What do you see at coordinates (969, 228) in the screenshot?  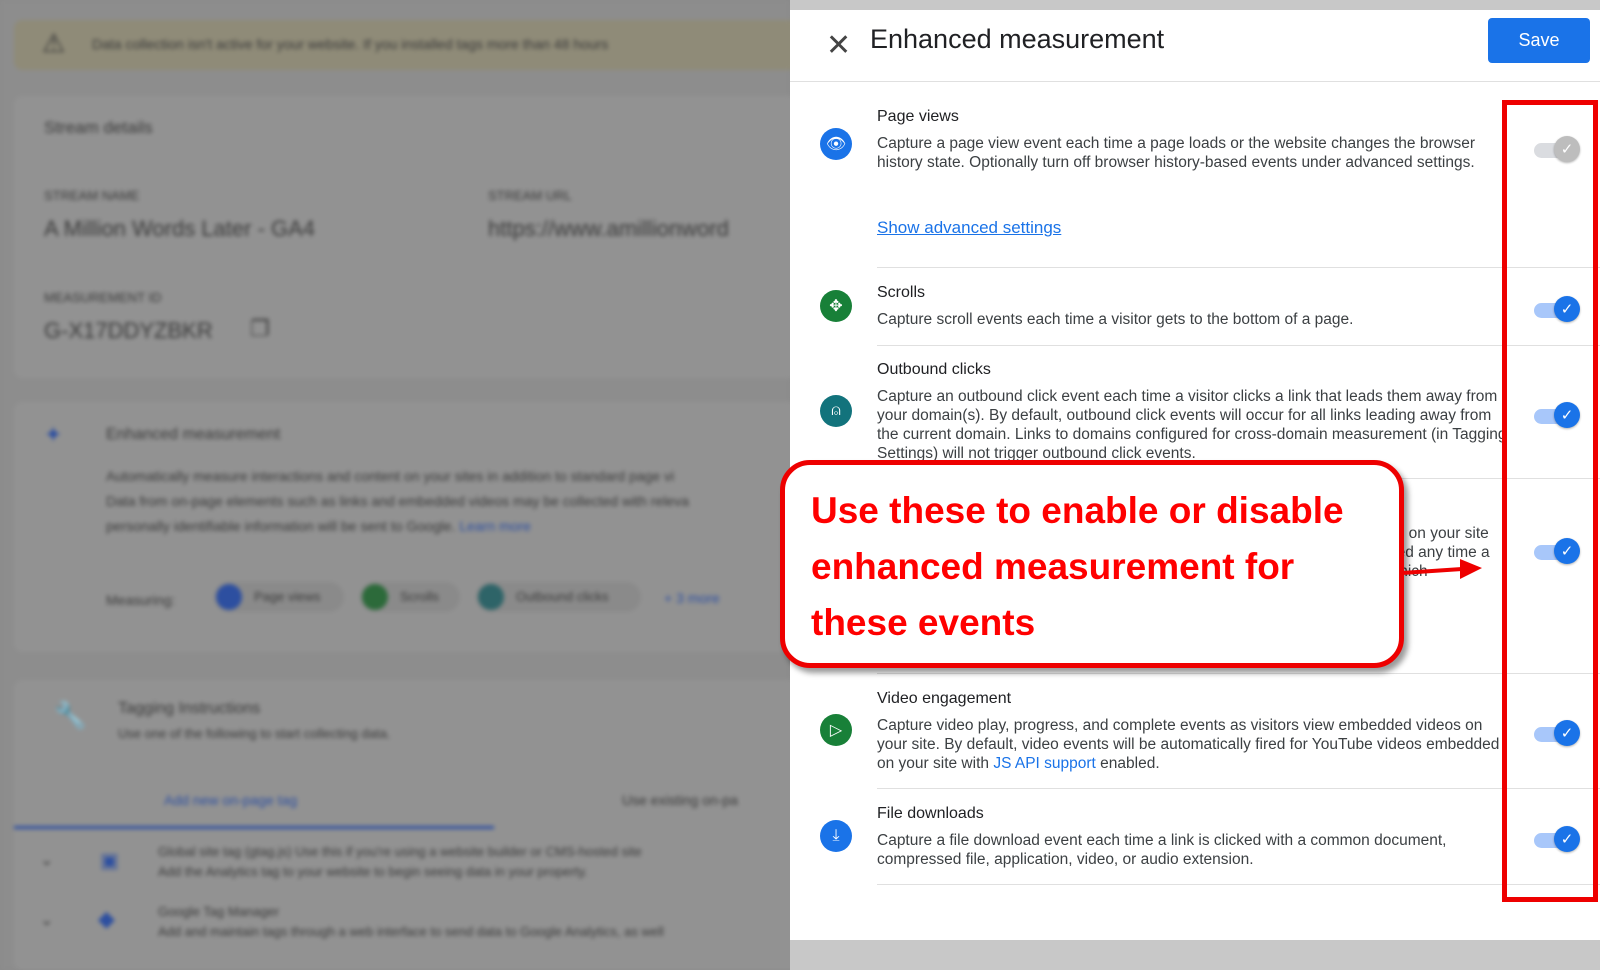 I see `show-advanced-settings-link: Show advanced settings` at bounding box center [969, 228].